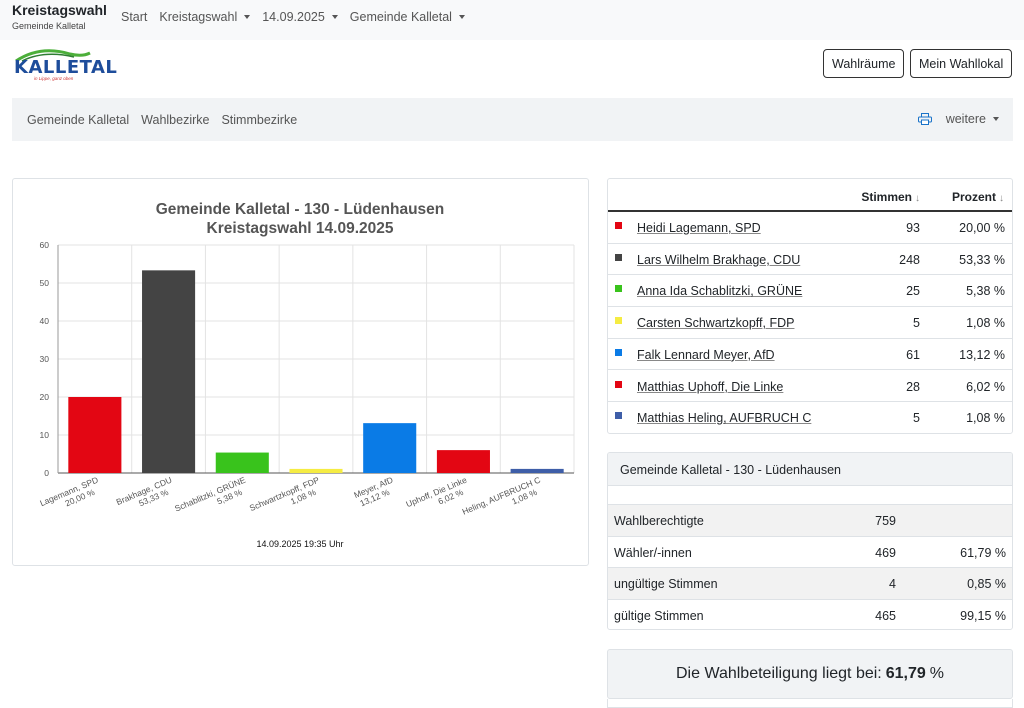  I want to click on nav-start: Start, so click(134, 17).